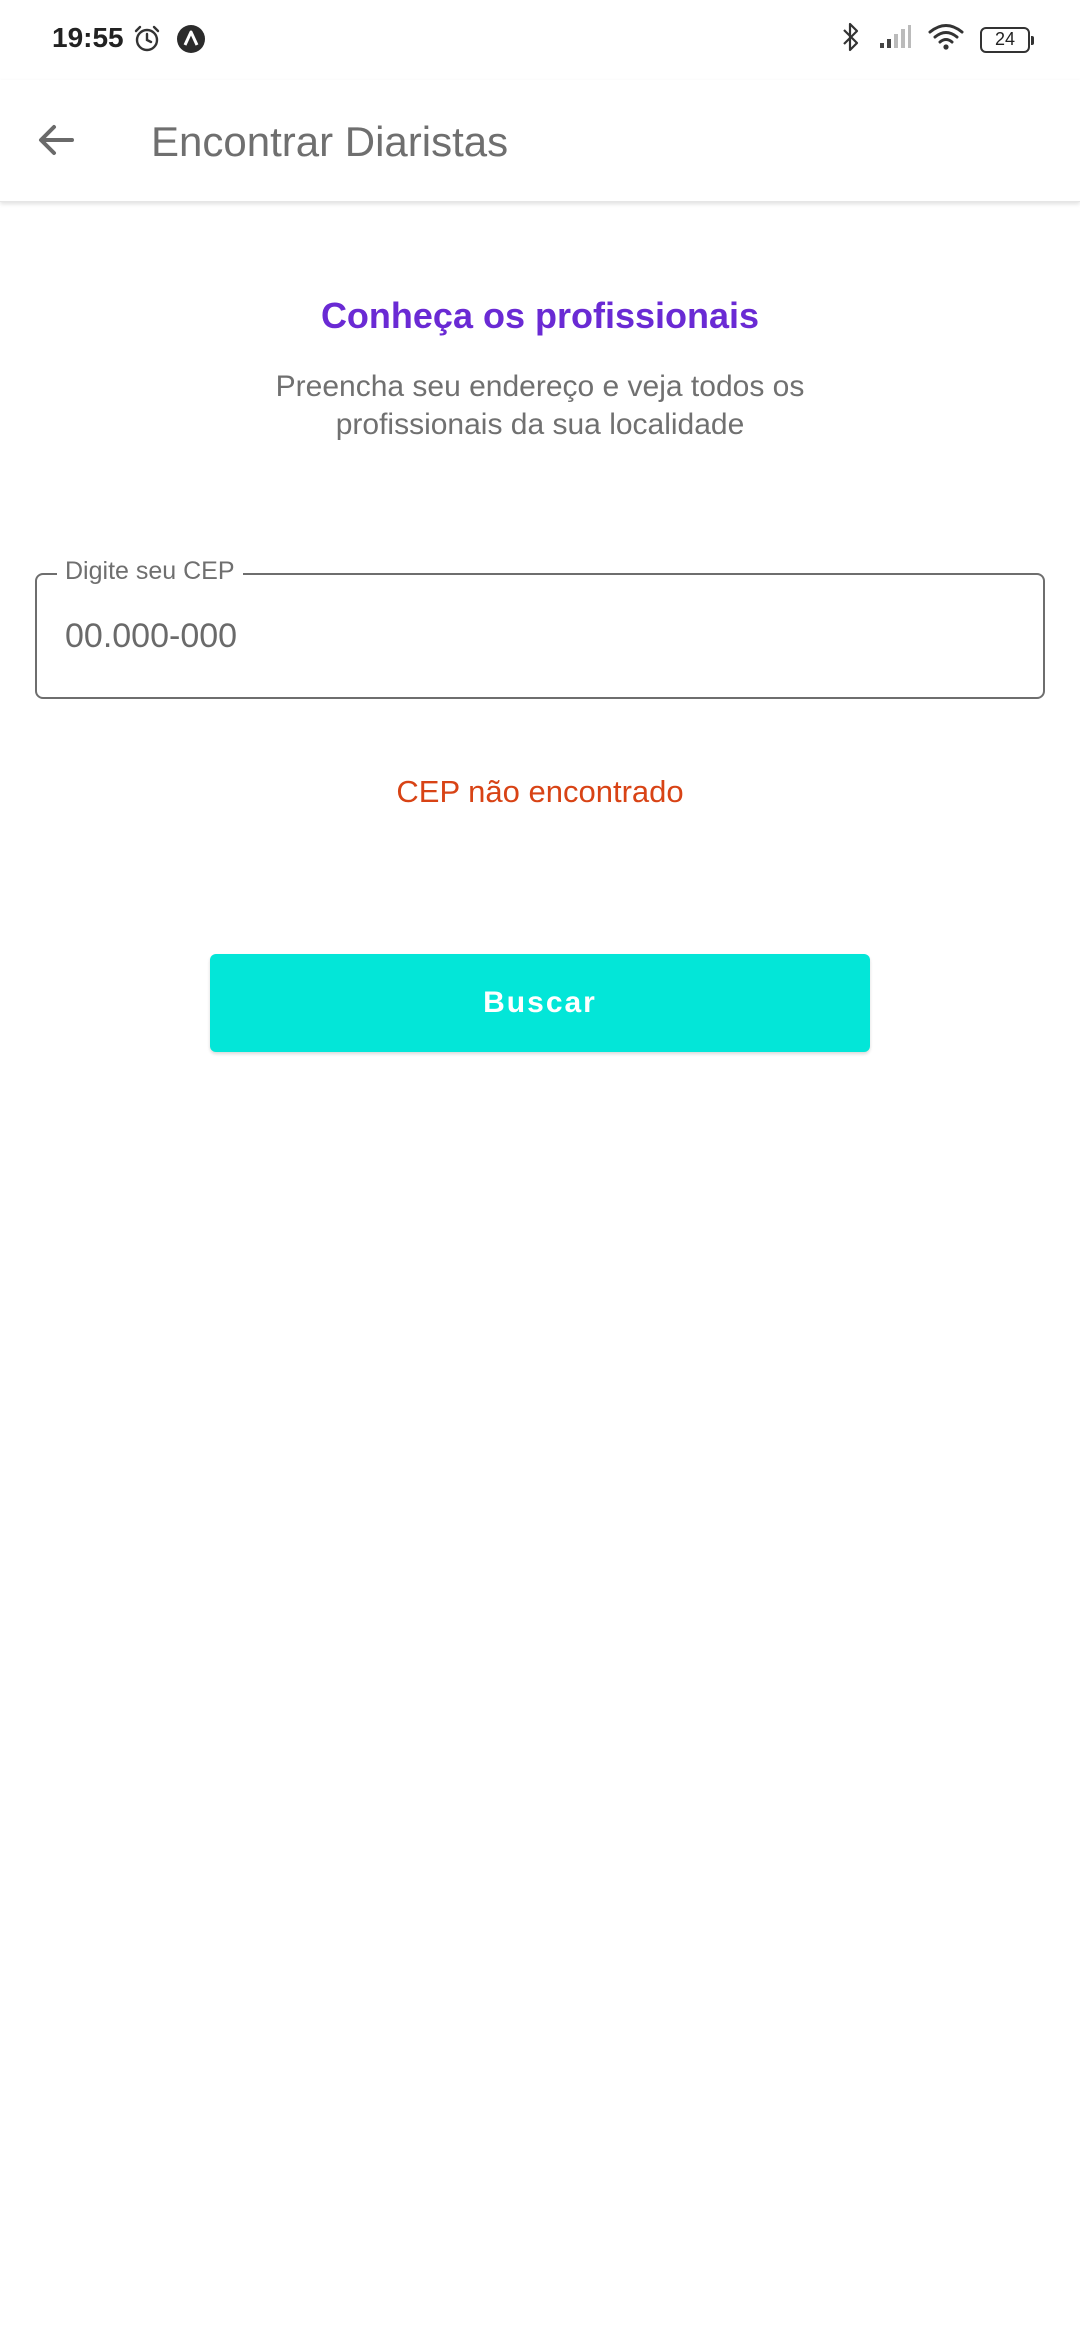  I want to click on error-message: CEP não encontrado, so click(540, 791).